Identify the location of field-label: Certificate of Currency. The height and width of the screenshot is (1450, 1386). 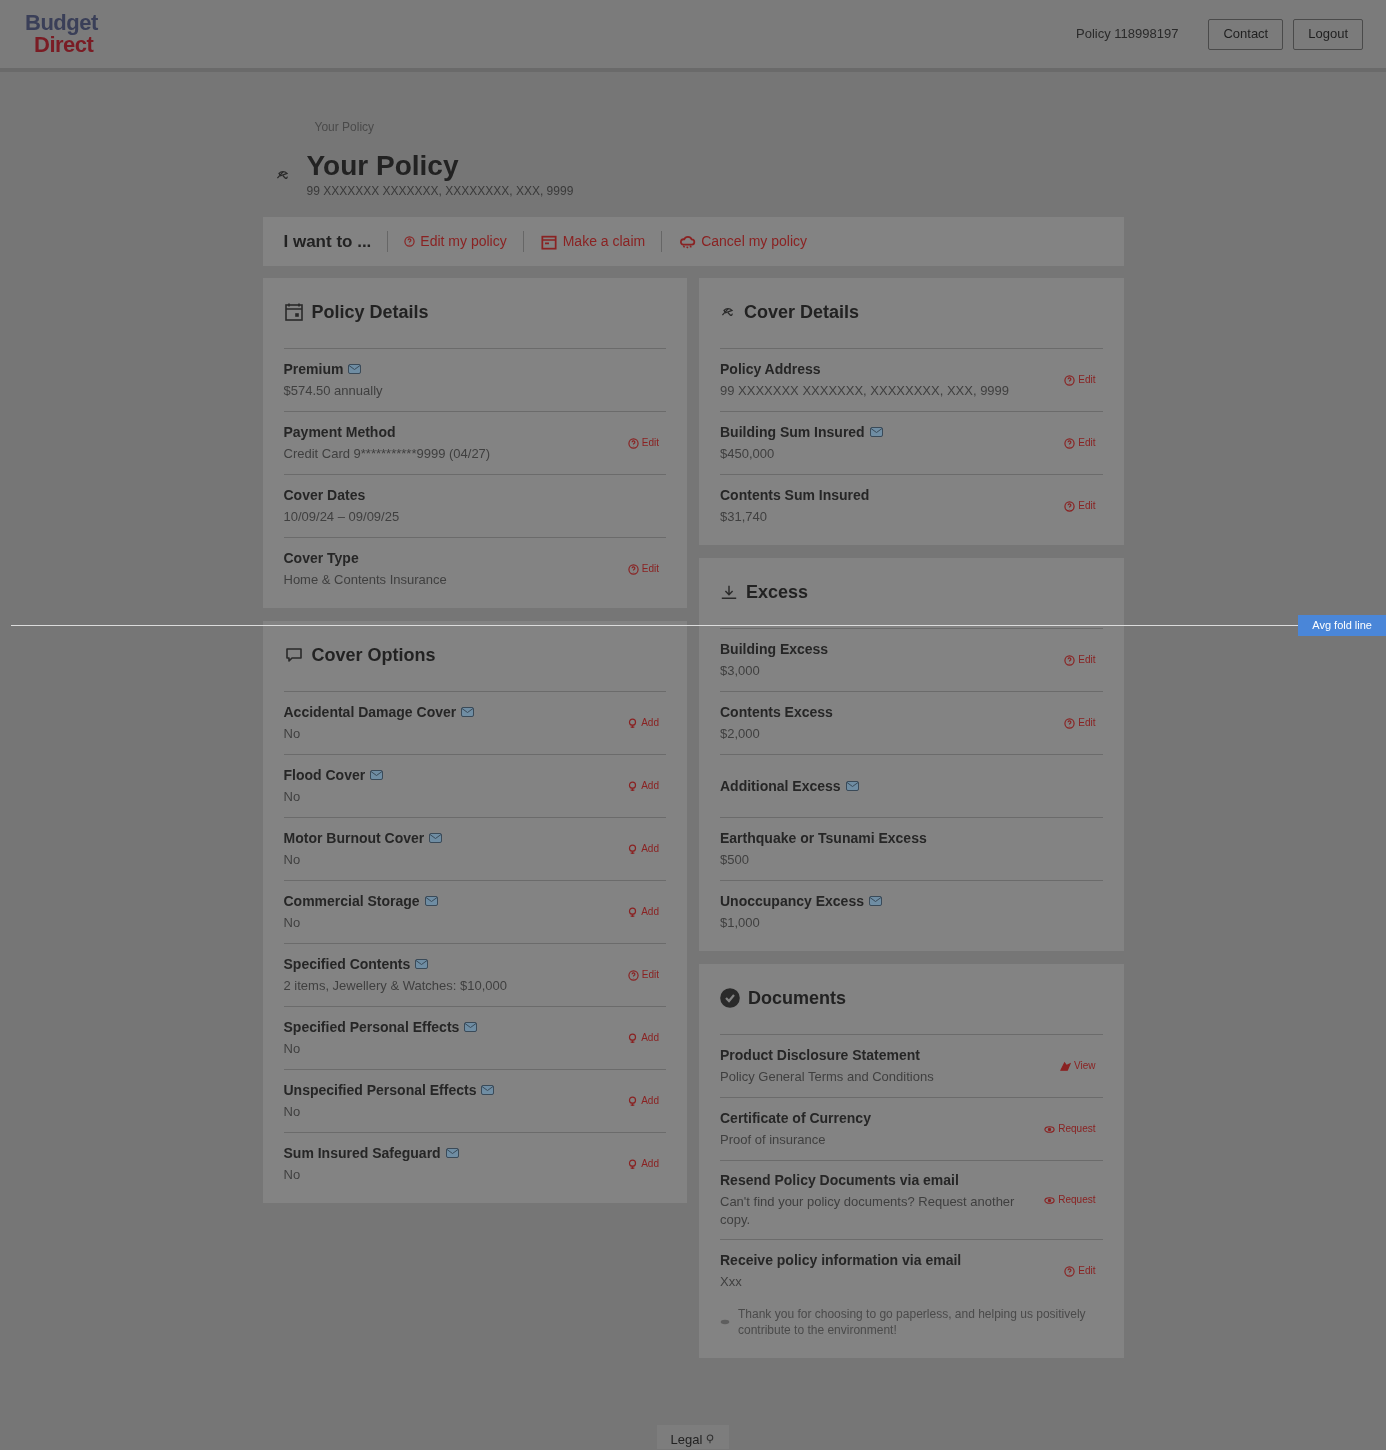
(795, 1118).